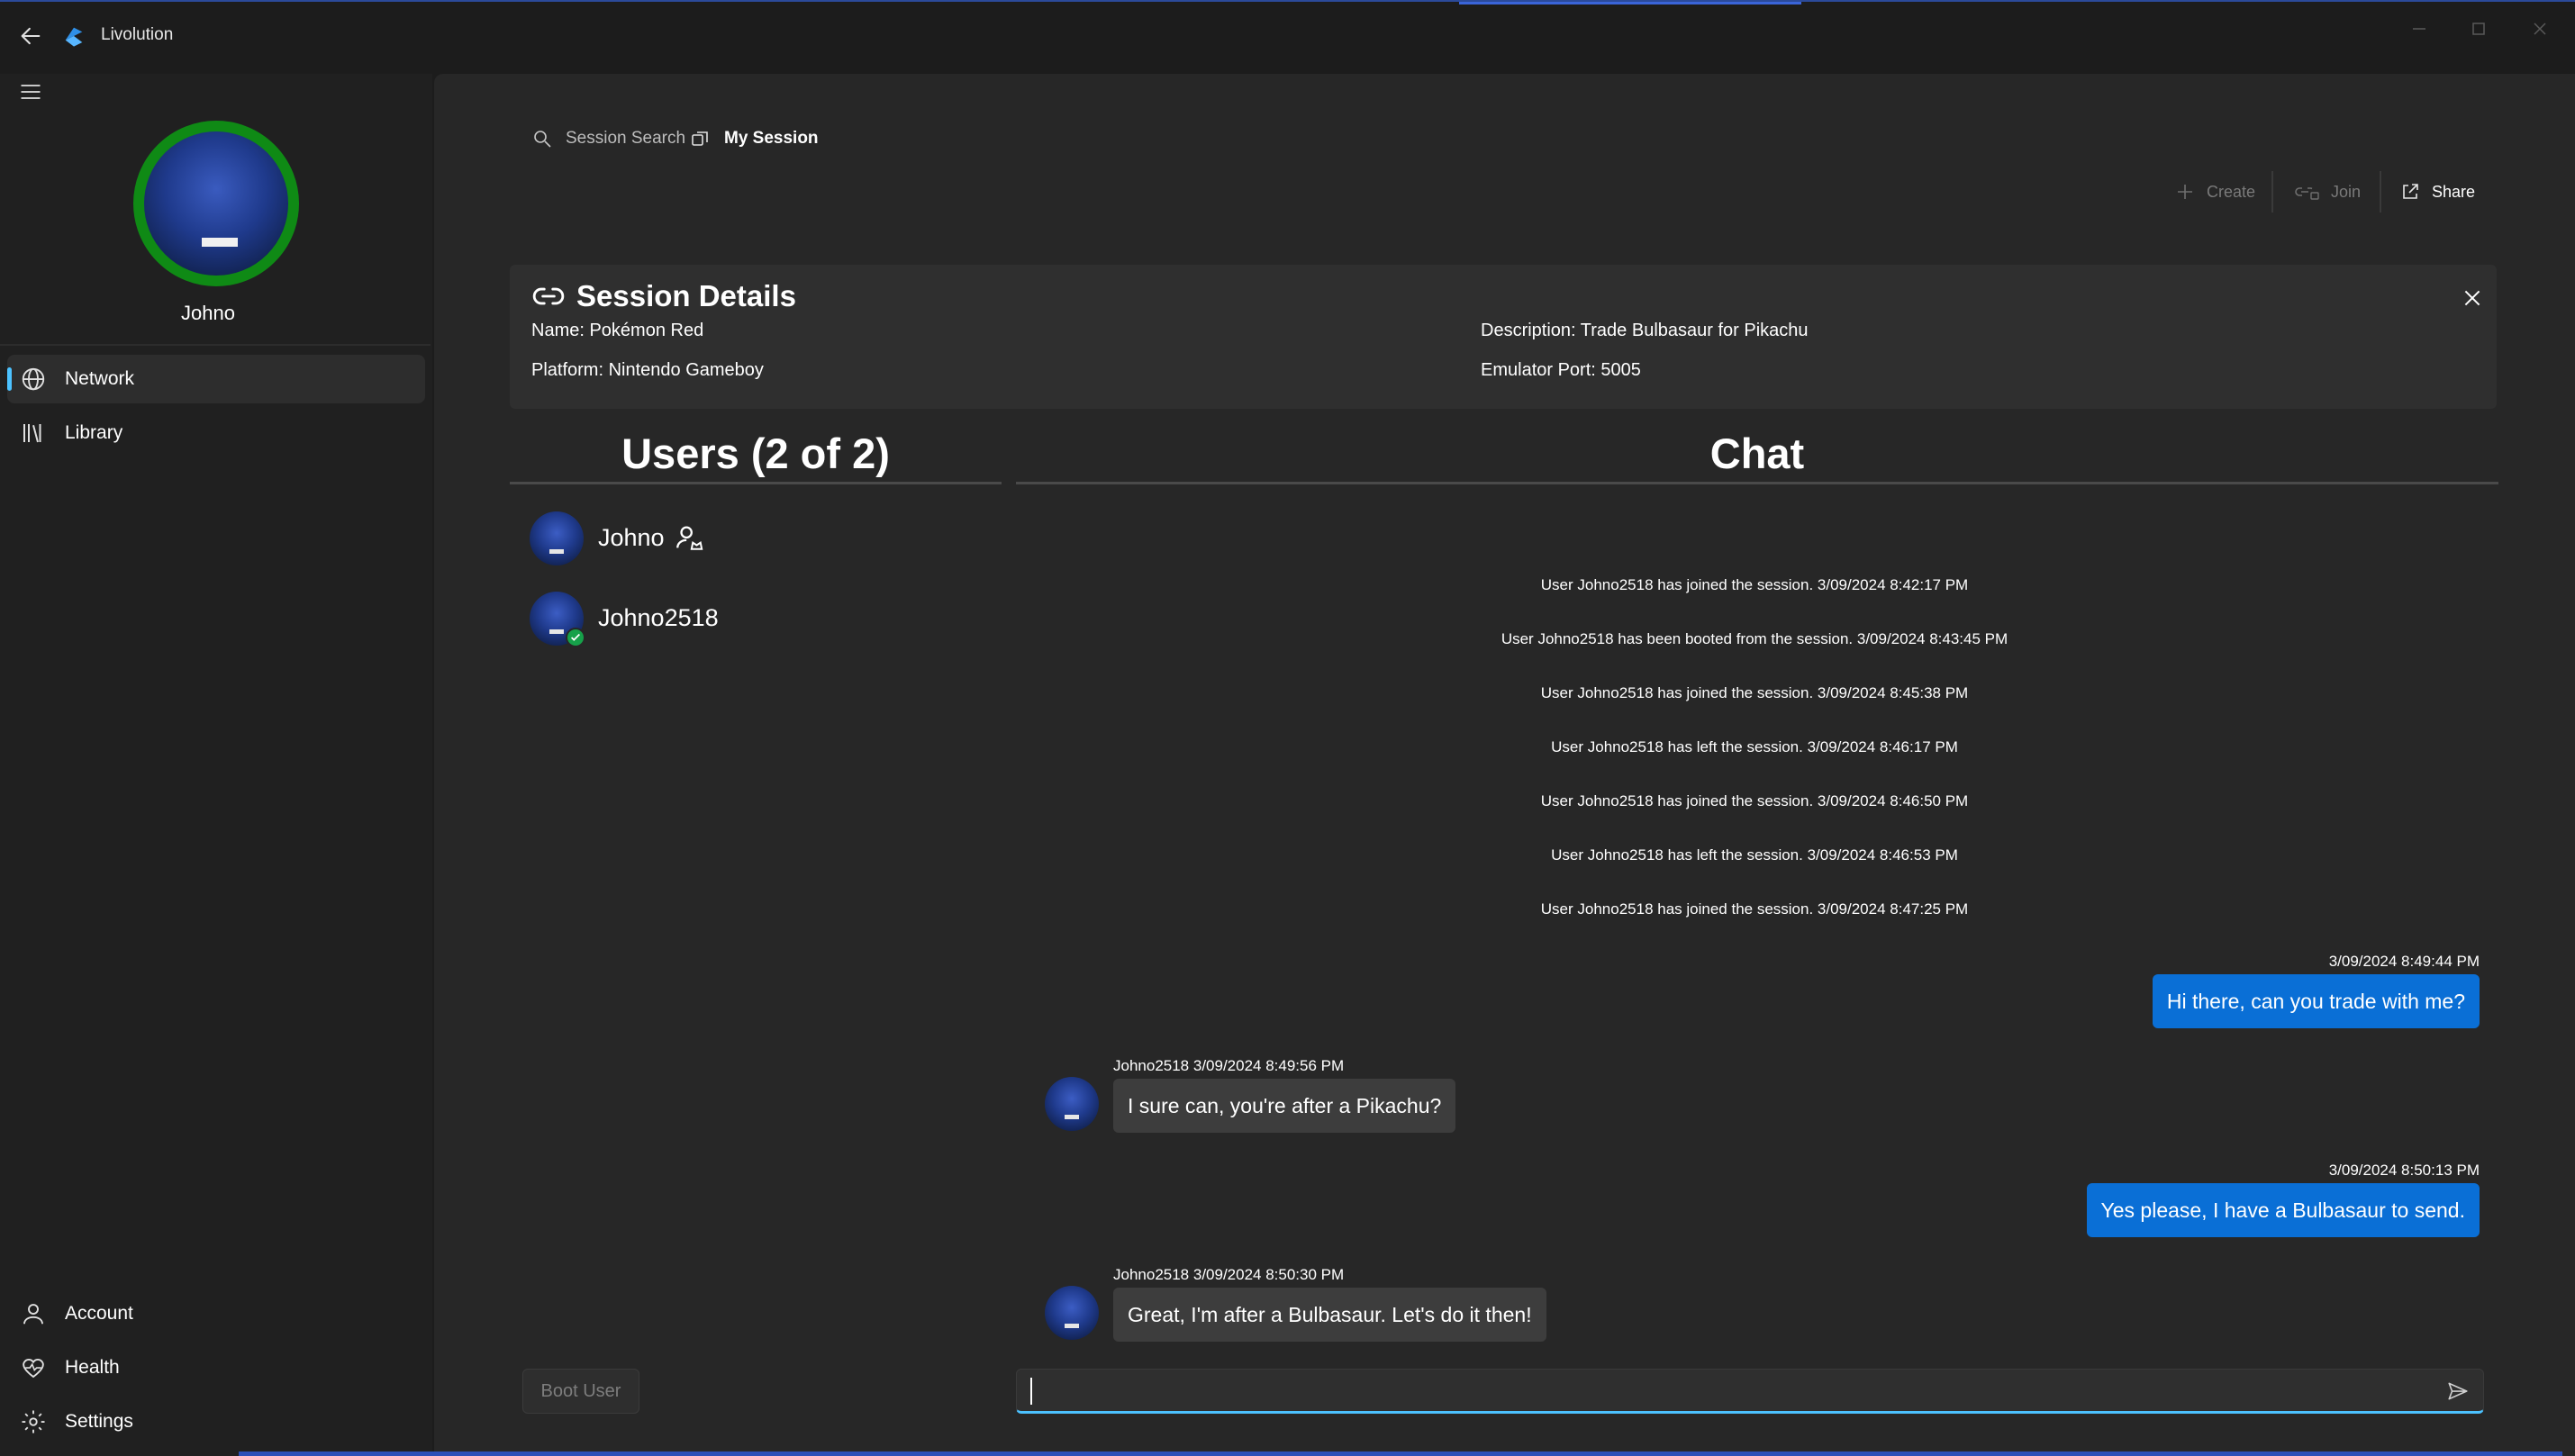 This screenshot has width=2575, height=1456. What do you see at coordinates (216, 433) in the screenshot?
I see `sidebar-item-library: Library` at bounding box center [216, 433].